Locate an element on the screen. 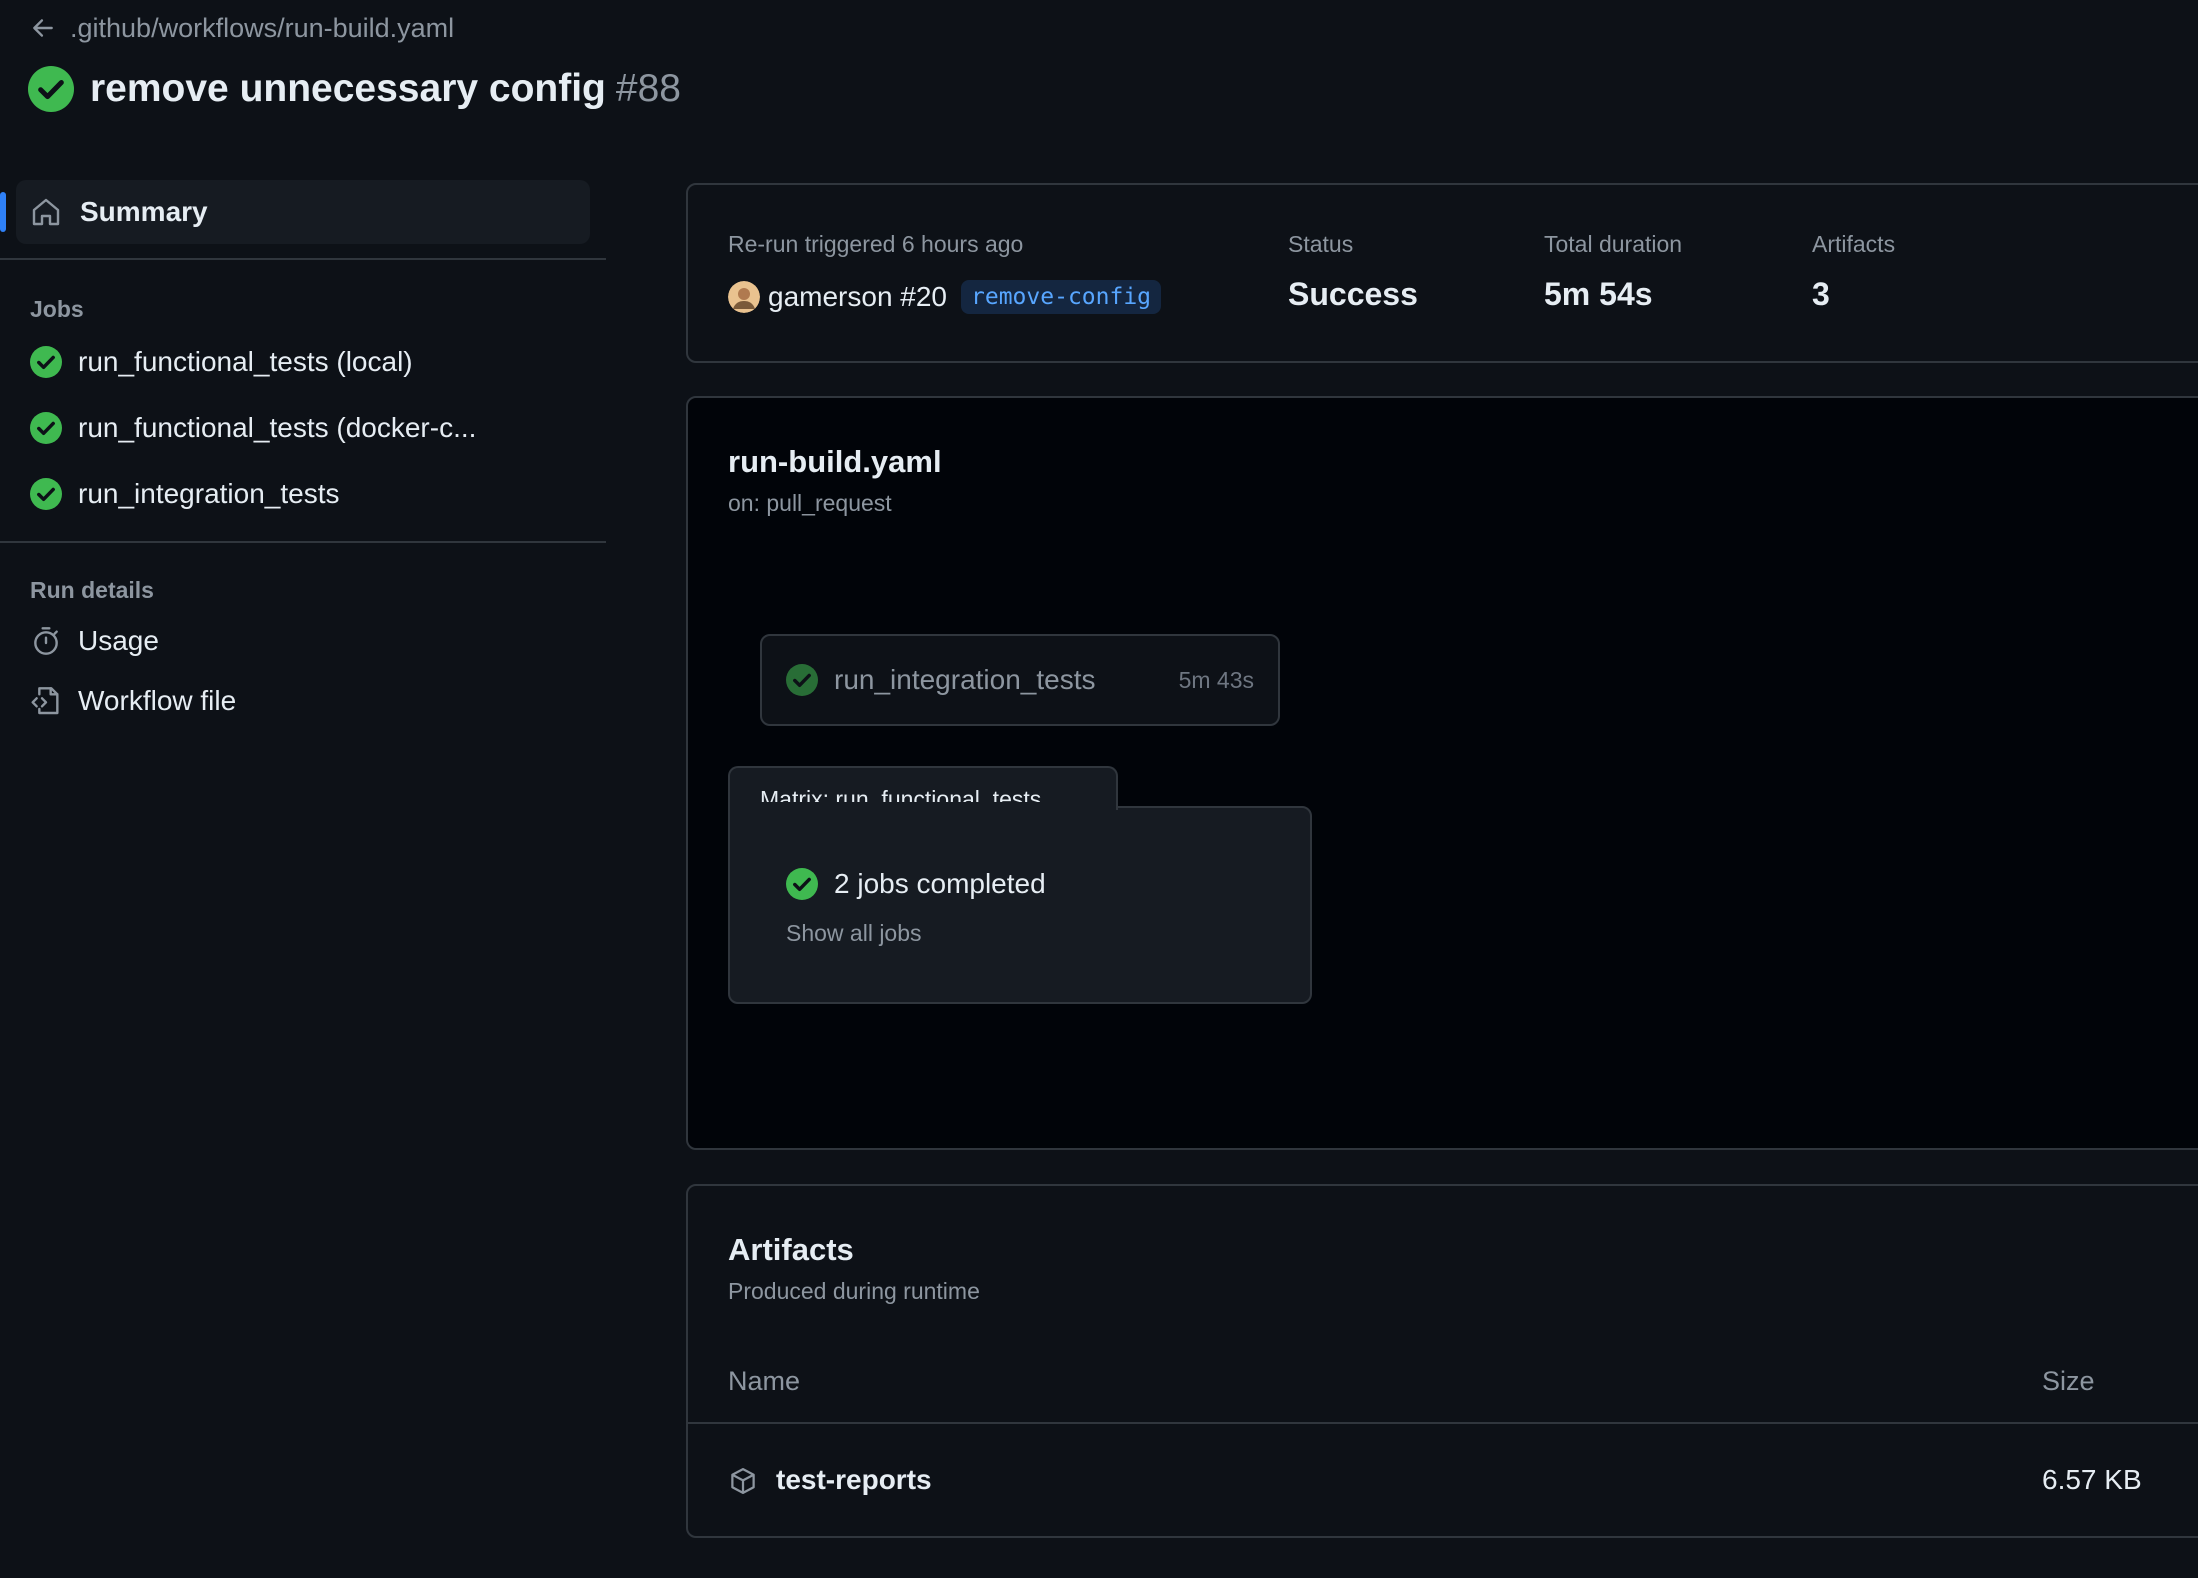 The height and width of the screenshot is (1578, 2198). duration-label: Total duration is located at coordinates (1613, 244).